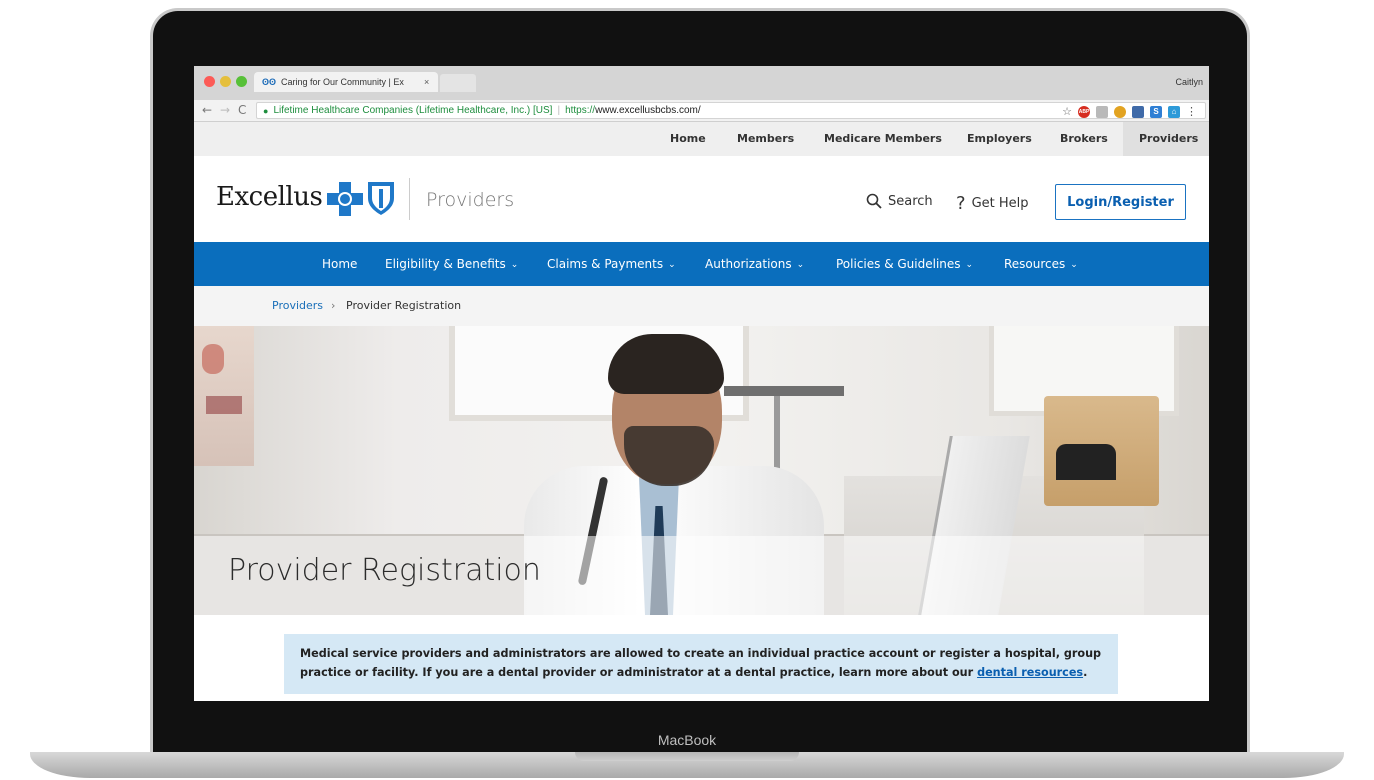  I want to click on excellus-logo-text: Excellus, so click(269, 197).